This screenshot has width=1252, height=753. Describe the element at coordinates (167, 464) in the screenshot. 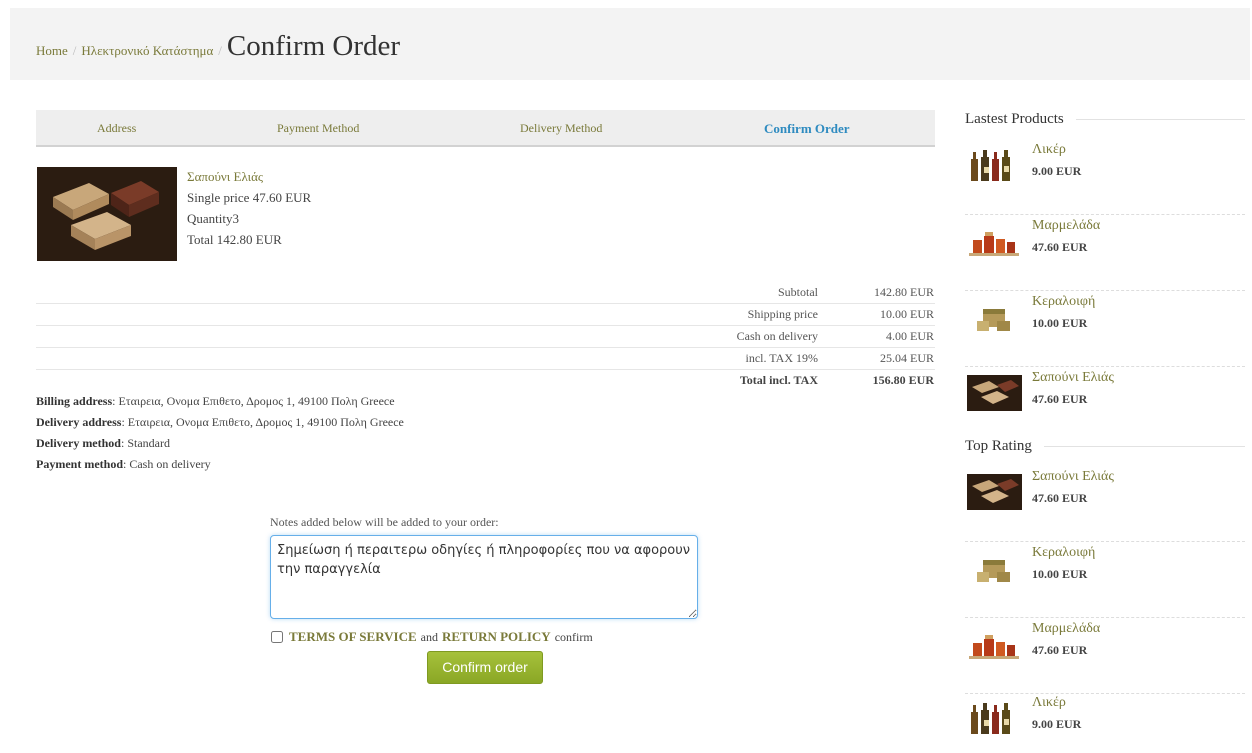

I see `payment-method-value: : Cash on delivery` at that location.